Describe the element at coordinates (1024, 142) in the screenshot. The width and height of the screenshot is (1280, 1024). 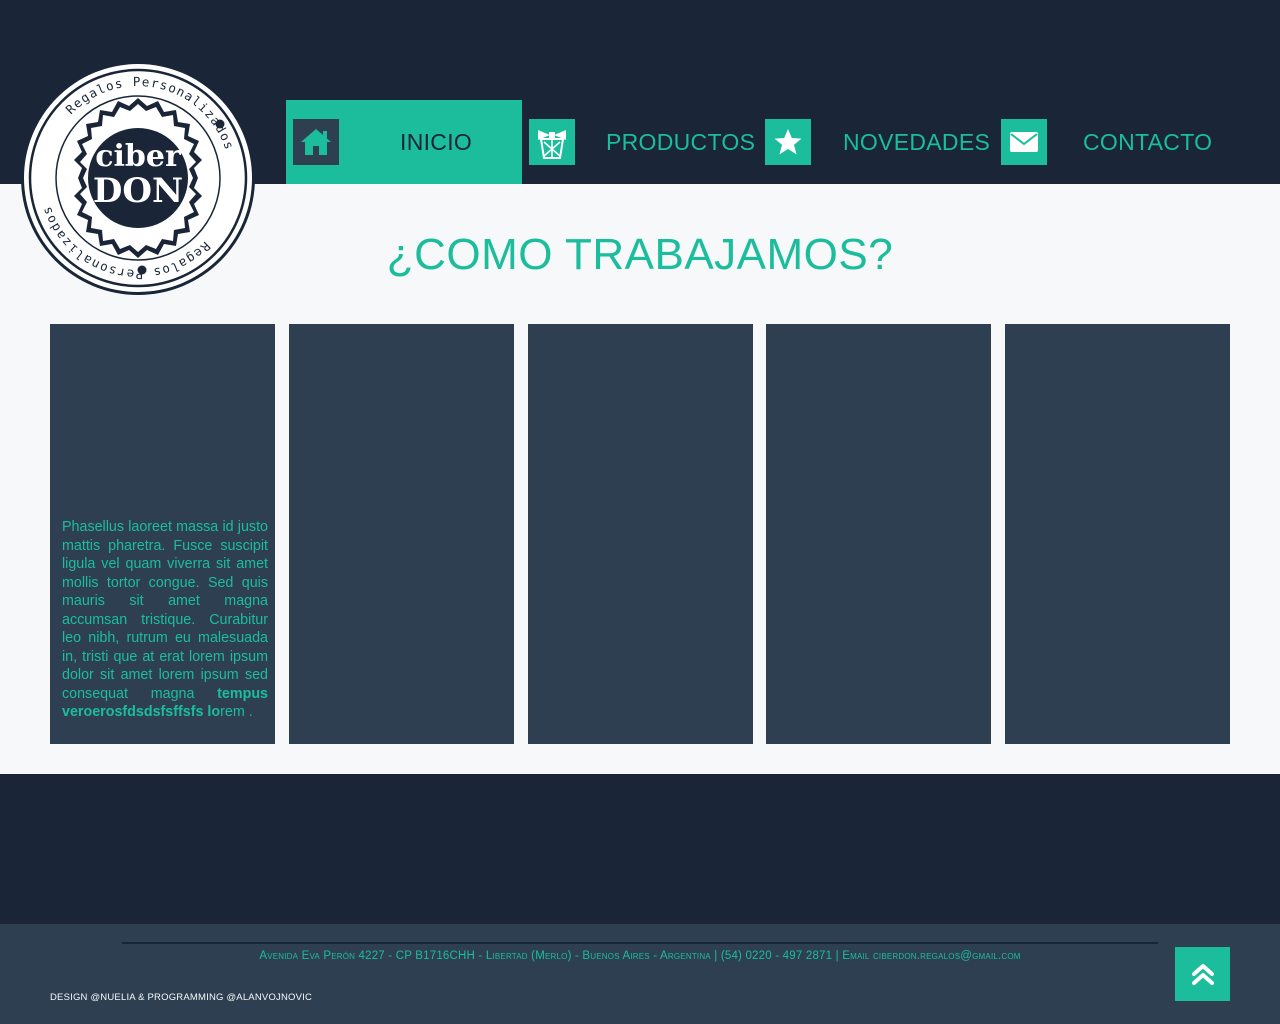
I see `envelope-icon` at that location.